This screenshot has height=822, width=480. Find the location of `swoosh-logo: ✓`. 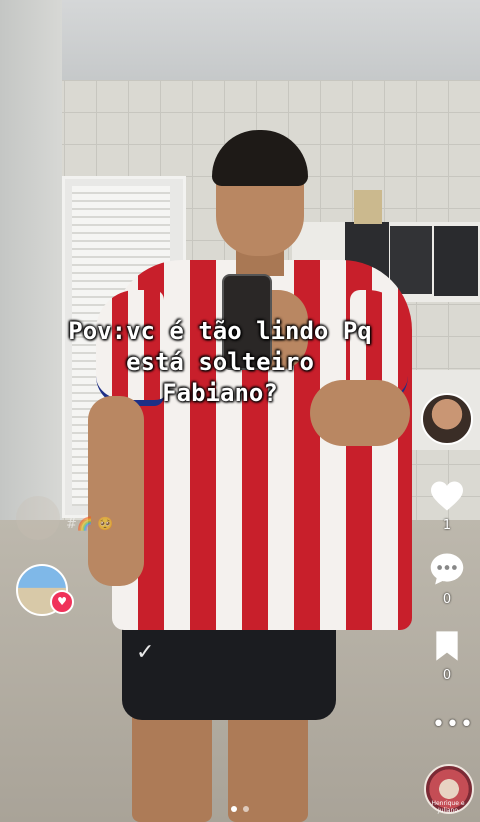

swoosh-logo: ✓ is located at coordinates (145, 652).